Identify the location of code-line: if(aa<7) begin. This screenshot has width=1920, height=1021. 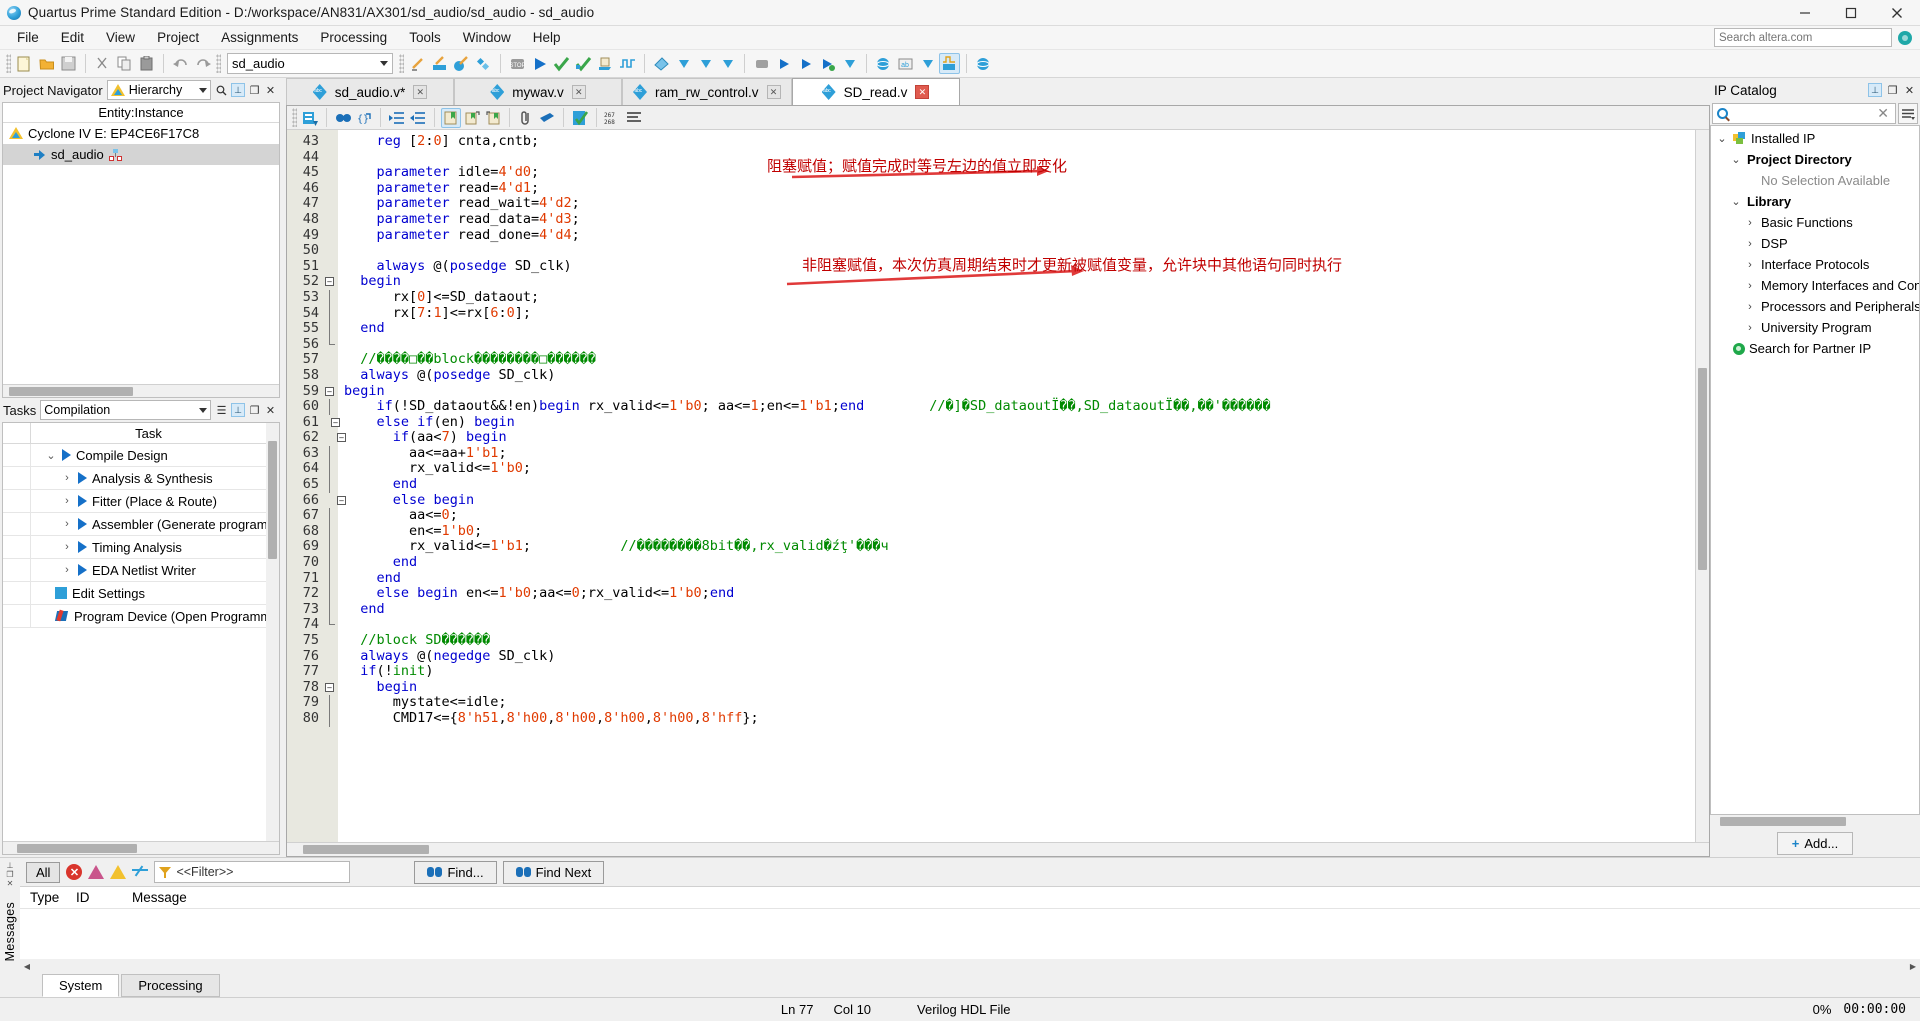
(1019, 437).